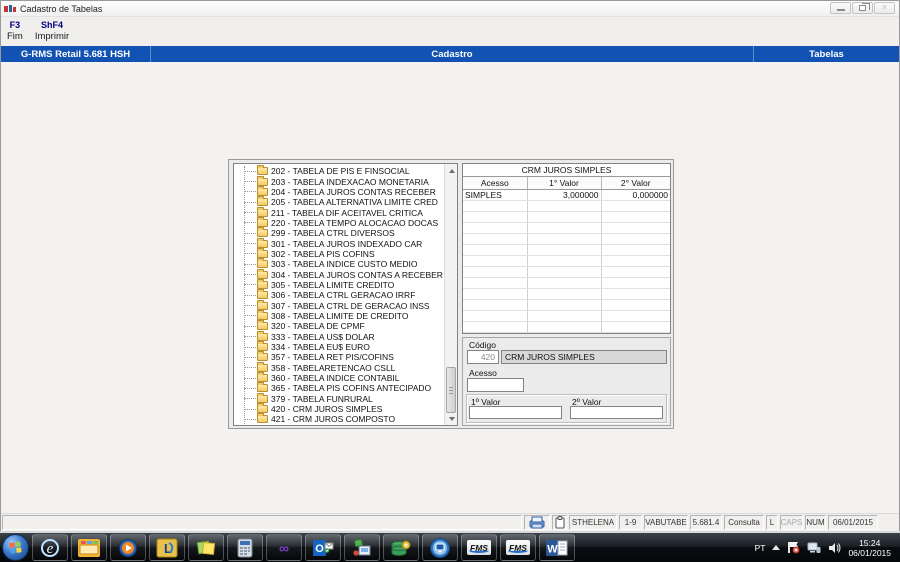  Describe the element at coordinates (815, 522) in the screenshot. I see `status-cell: NUM` at that location.